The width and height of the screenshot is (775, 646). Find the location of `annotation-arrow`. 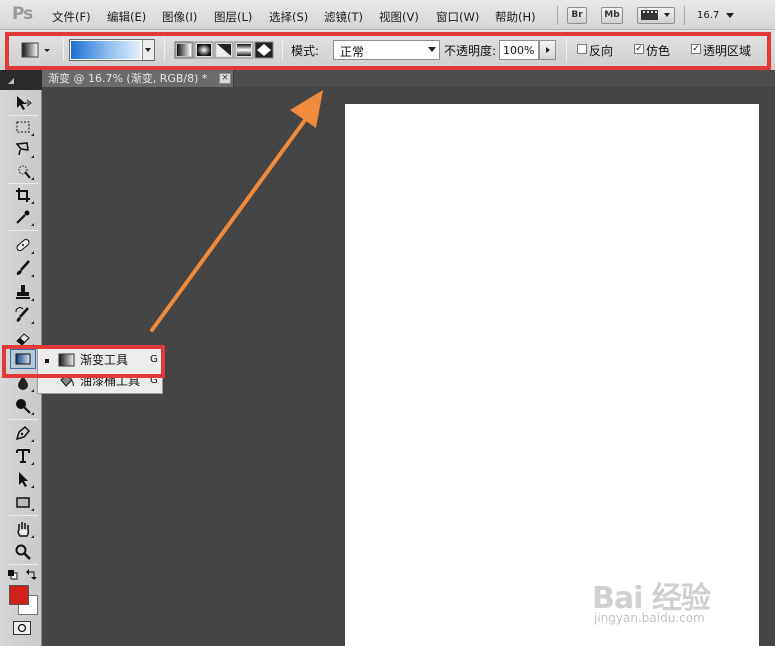

annotation-arrow is located at coordinates (236, 211).